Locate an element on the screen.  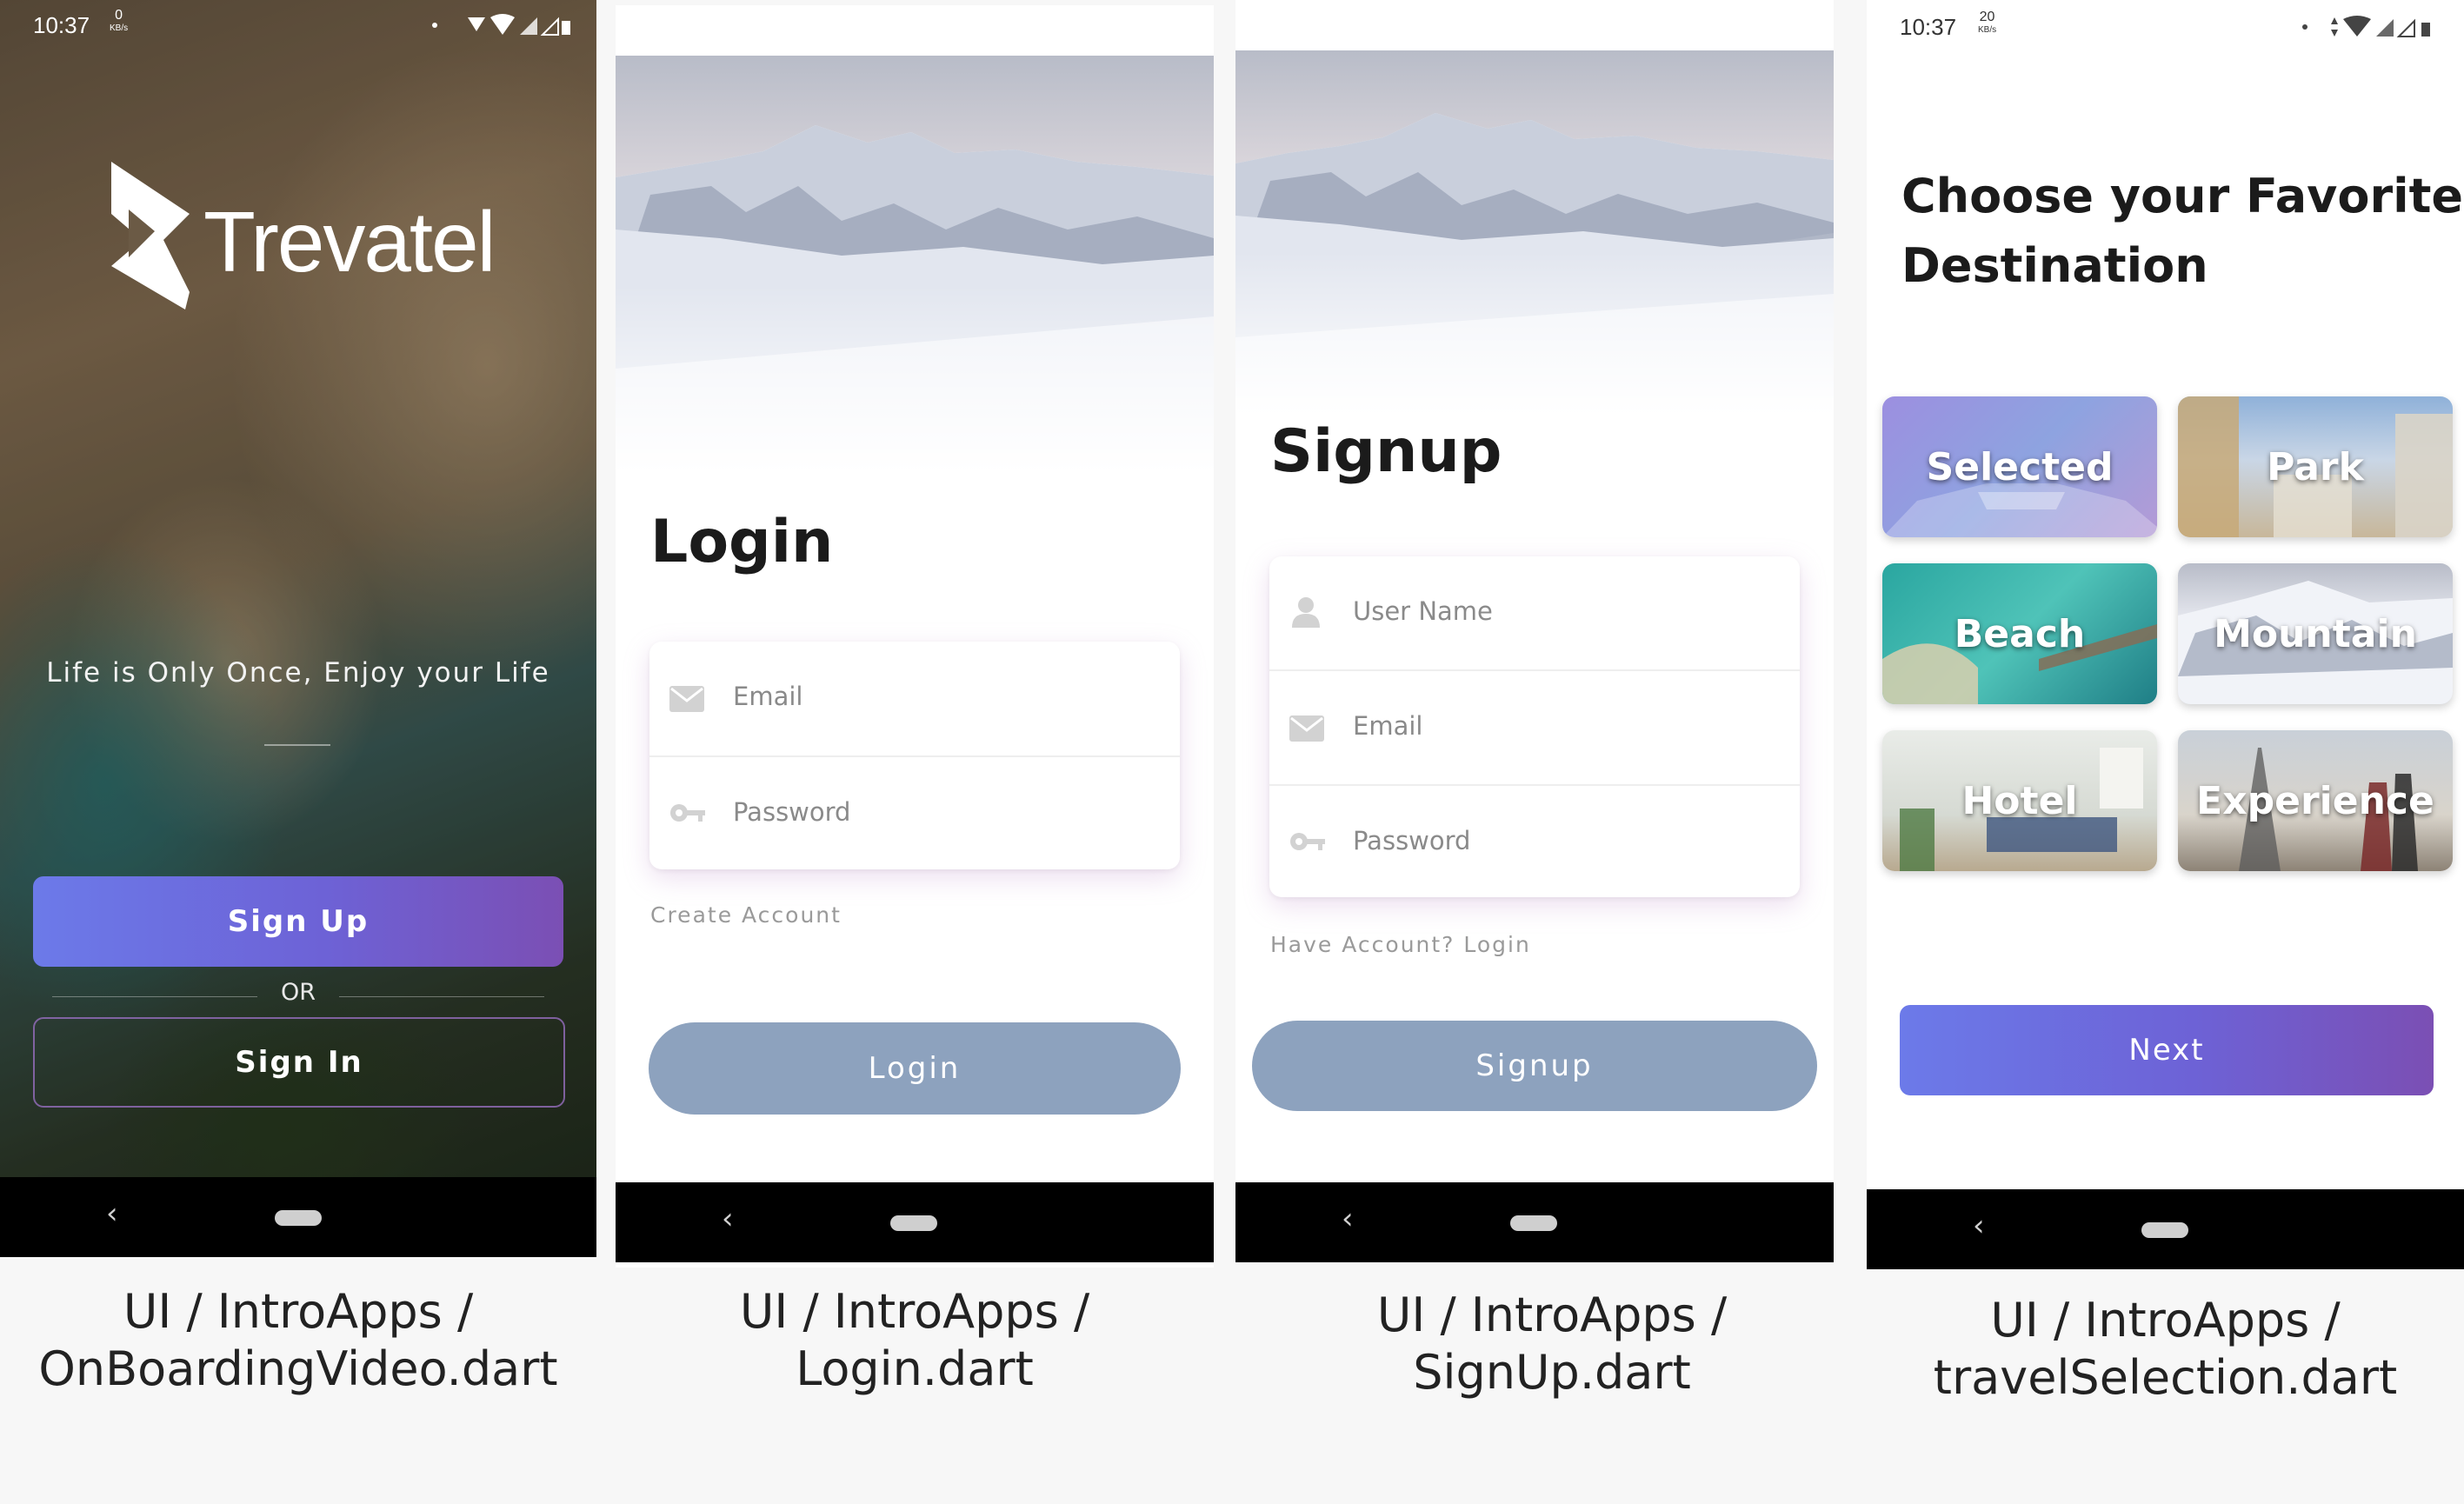
username-input: User Name is located at coordinates (1423, 611).